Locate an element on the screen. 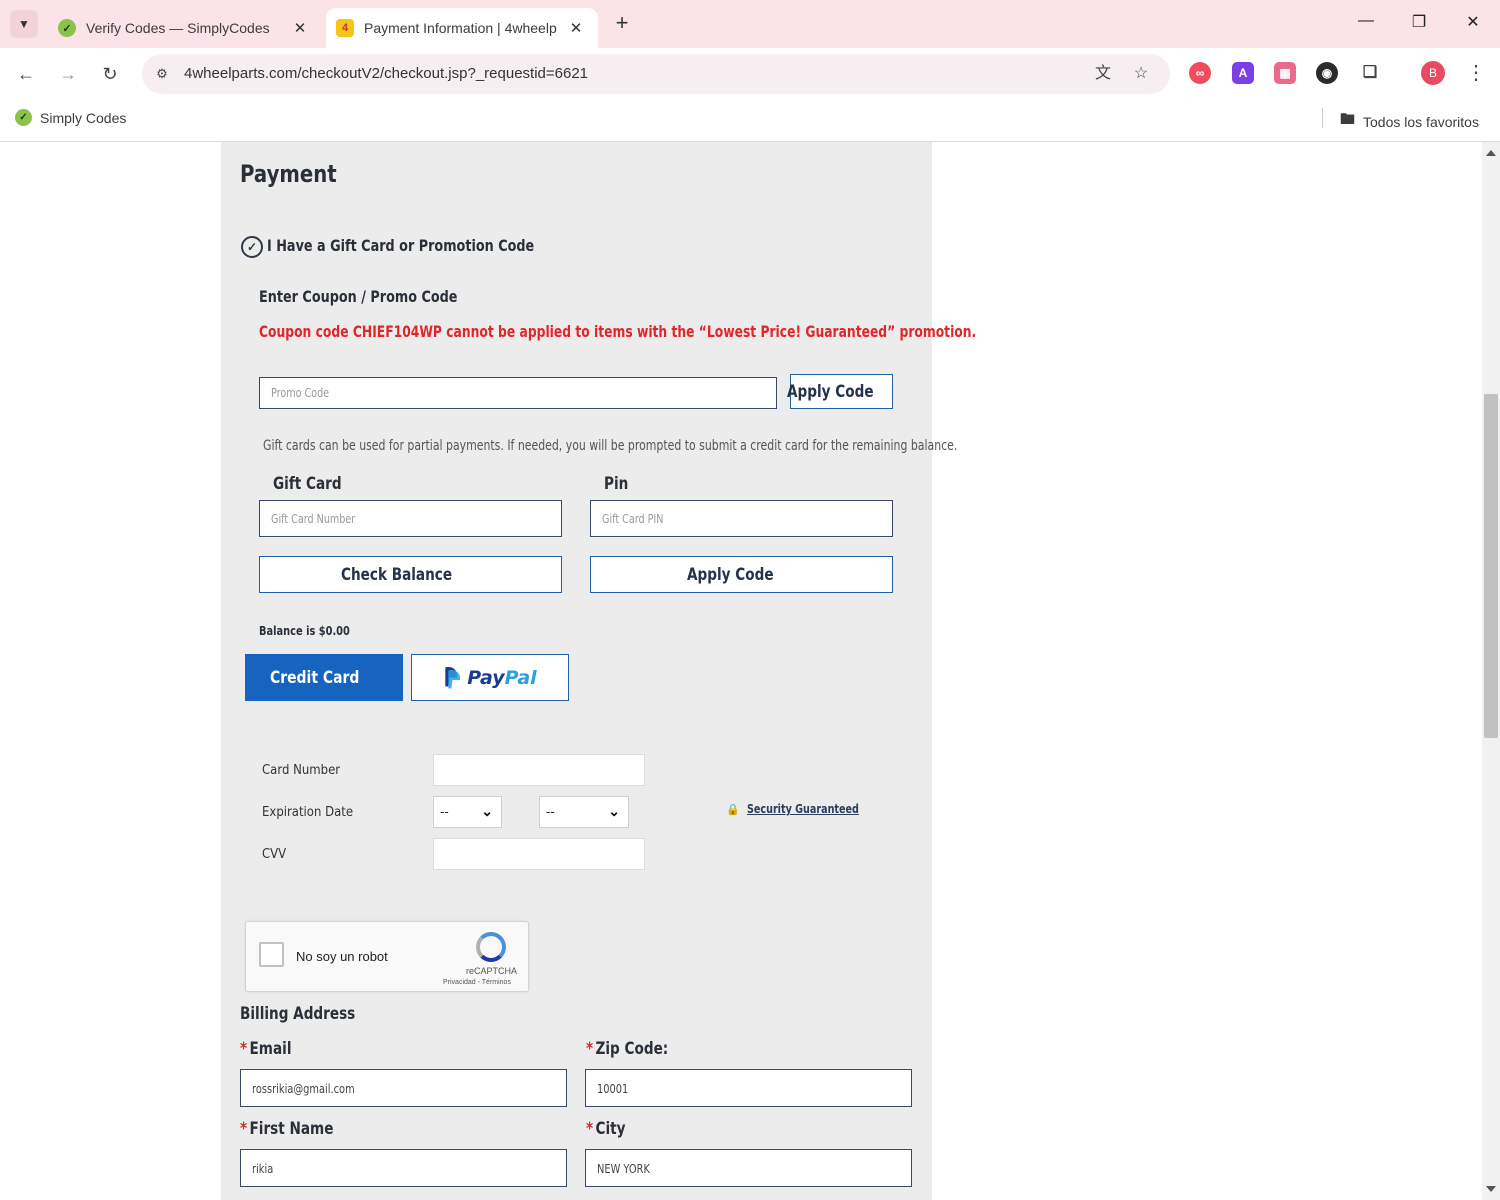 The height and width of the screenshot is (1200, 1500). scrollbar-thumb is located at coordinates (1491, 566).